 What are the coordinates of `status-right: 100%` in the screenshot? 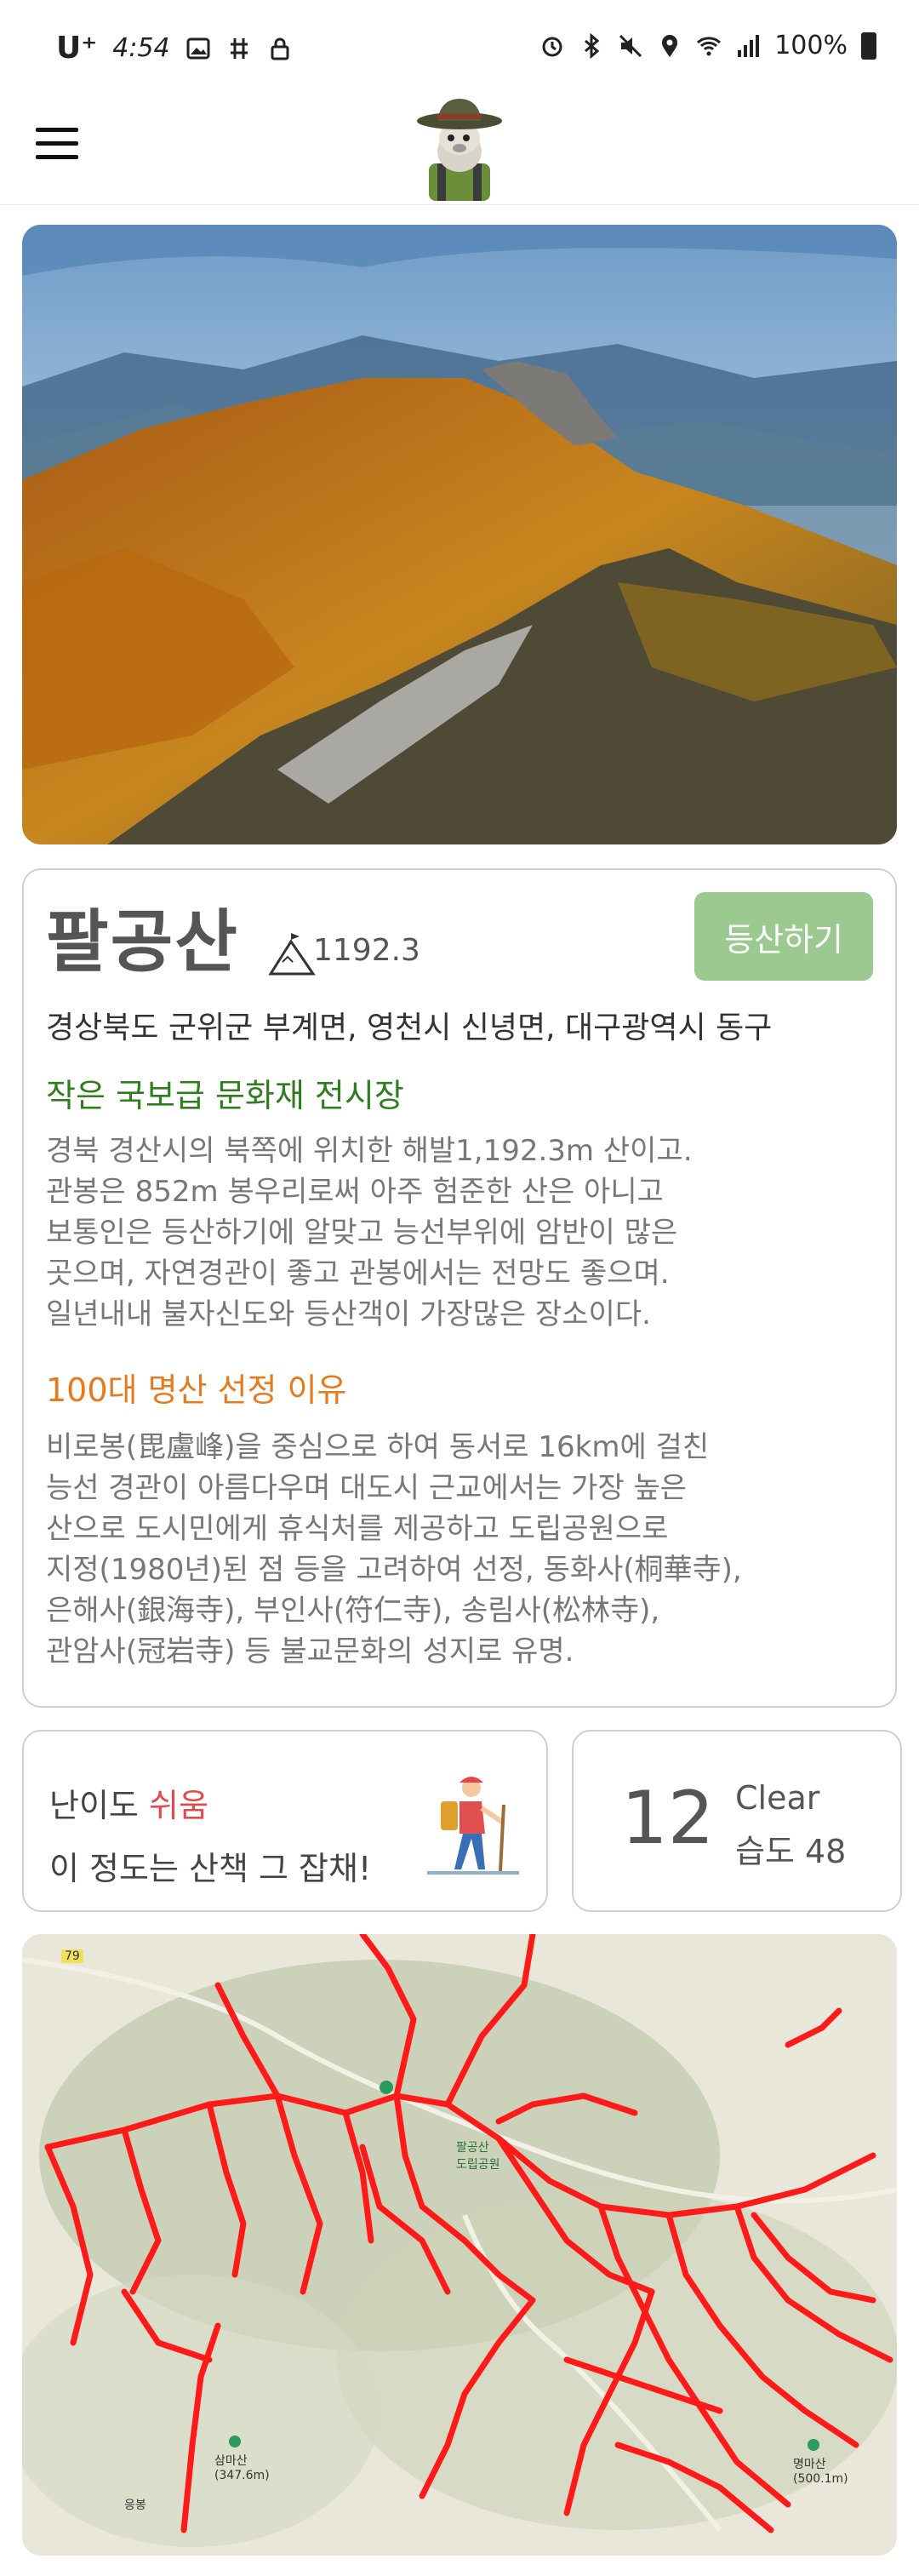 It's located at (707, 46).